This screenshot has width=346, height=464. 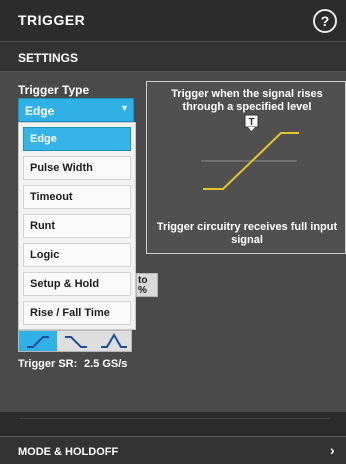 What do you see at coordinates (77, 139) in the screenshot?
I see `menu-item-edge: Edge` at bounding box center [77, 139].